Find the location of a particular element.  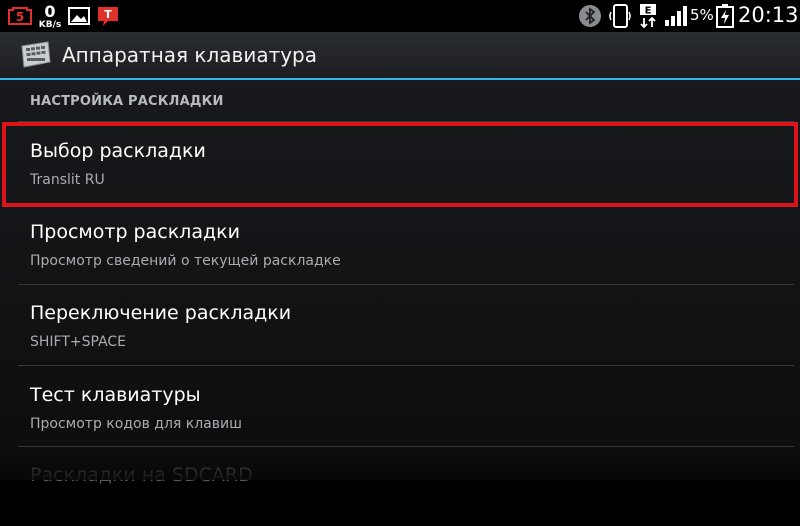

pref-item-summary: SHIFT+SPACE is located at coordinates (78, 342).